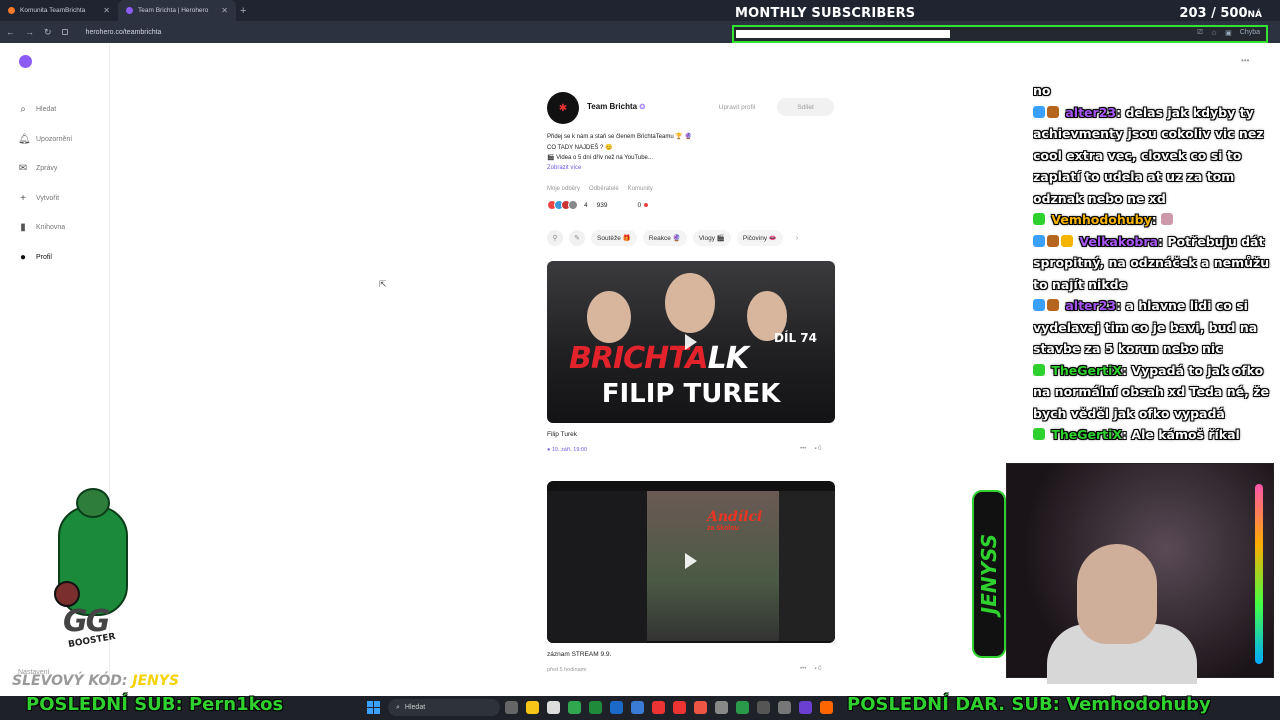 The image size is (1280, 720). I want to click on chat-username: TheGertiX, so click(1087, 370).